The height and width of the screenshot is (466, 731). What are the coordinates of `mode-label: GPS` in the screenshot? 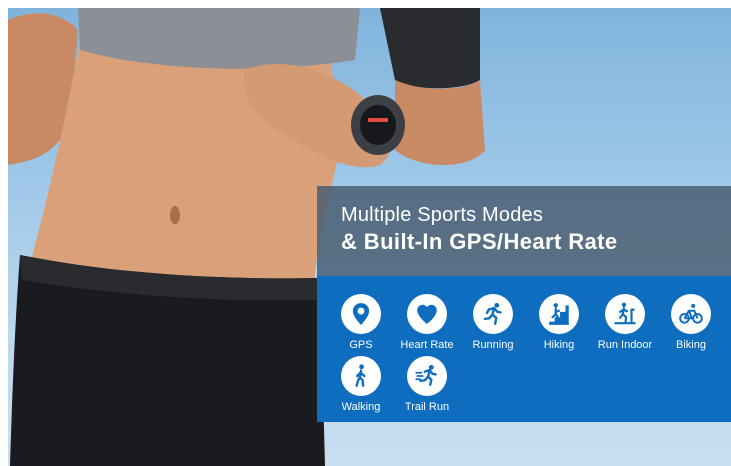 It's located at (361, 345).